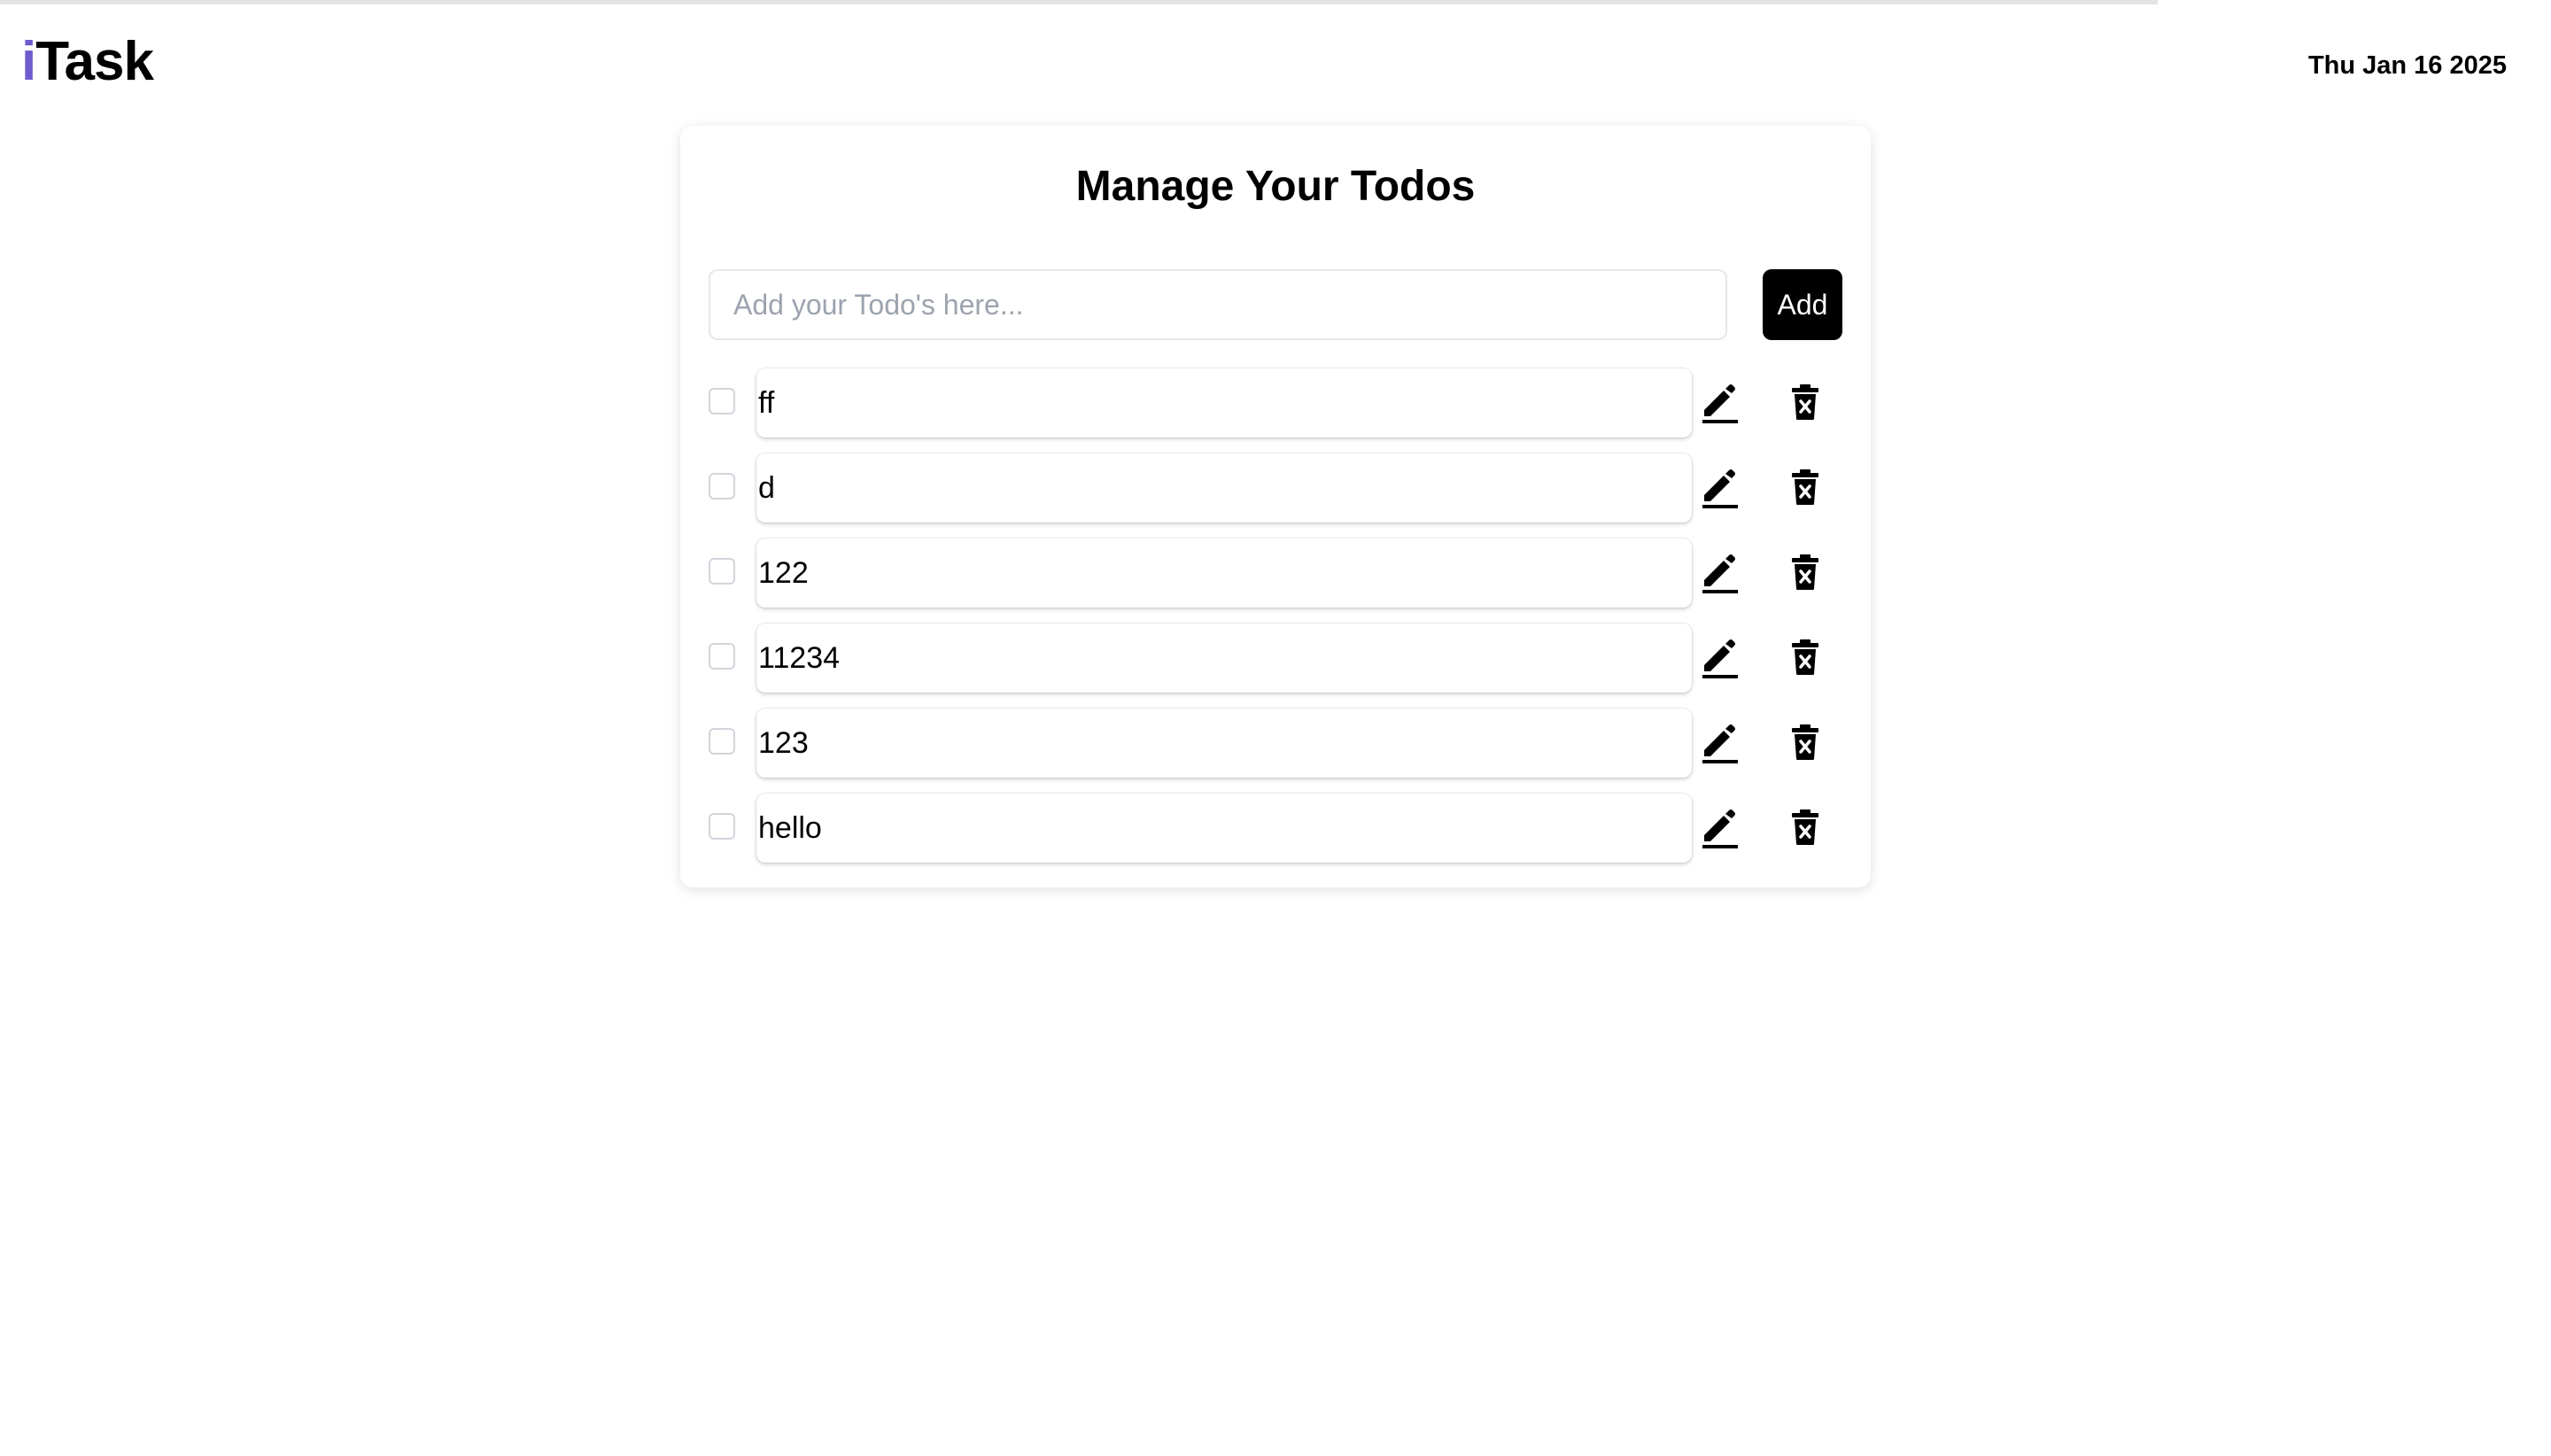  What do you see at coordinates (1224, 403) in the screenshot?
I see `todo-text: ff` at bounding box center [1224, 403].